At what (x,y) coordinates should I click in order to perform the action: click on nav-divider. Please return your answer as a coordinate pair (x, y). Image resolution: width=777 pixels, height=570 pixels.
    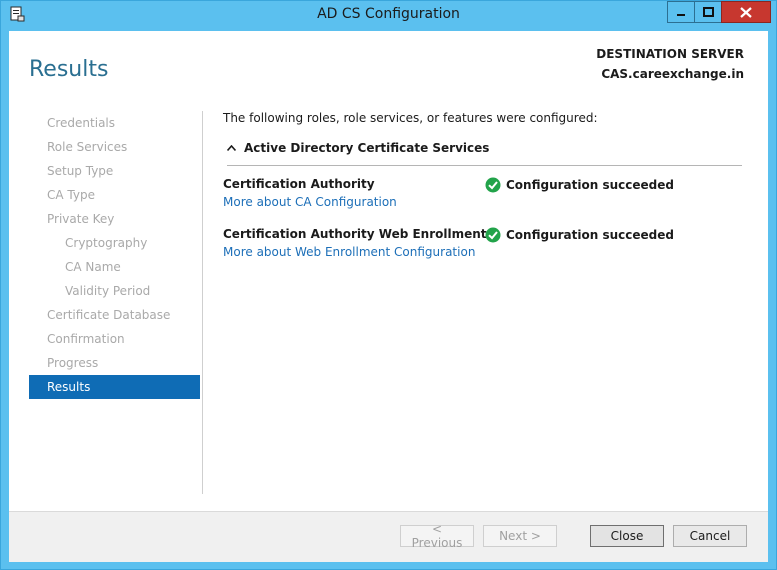
    Looking at the image, I should click on (202, 302).